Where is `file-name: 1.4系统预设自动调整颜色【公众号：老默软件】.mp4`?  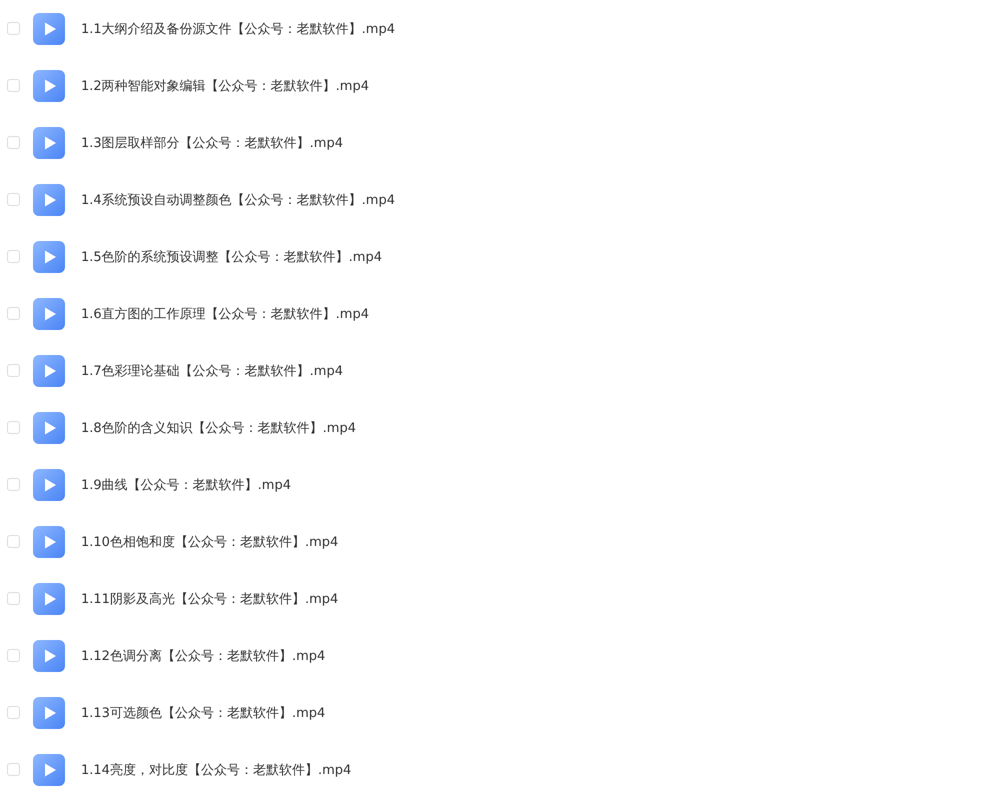
file-name: 1.4系统预设自动调整颜色【公众号：老默软件】.mp4 is located at coordinates (238, 199).